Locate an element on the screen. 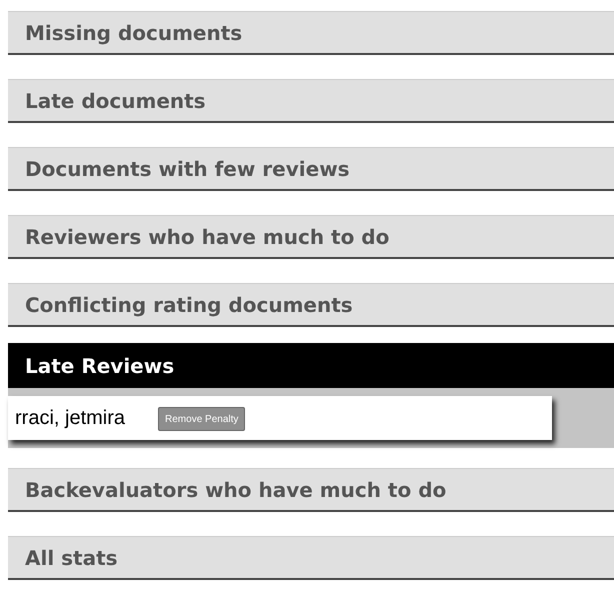 The width and height of the screenshot is (614, 592). section-header: All stats is located at coordinates (311, 558).